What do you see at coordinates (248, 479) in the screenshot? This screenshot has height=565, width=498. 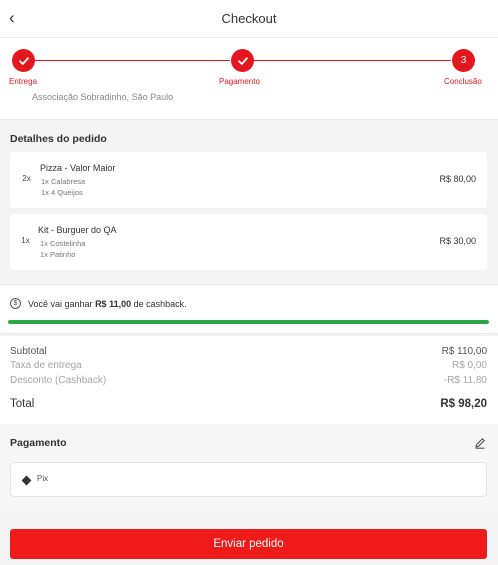 I see `payment-method-card: Pix` at bounding box center [248, 479].